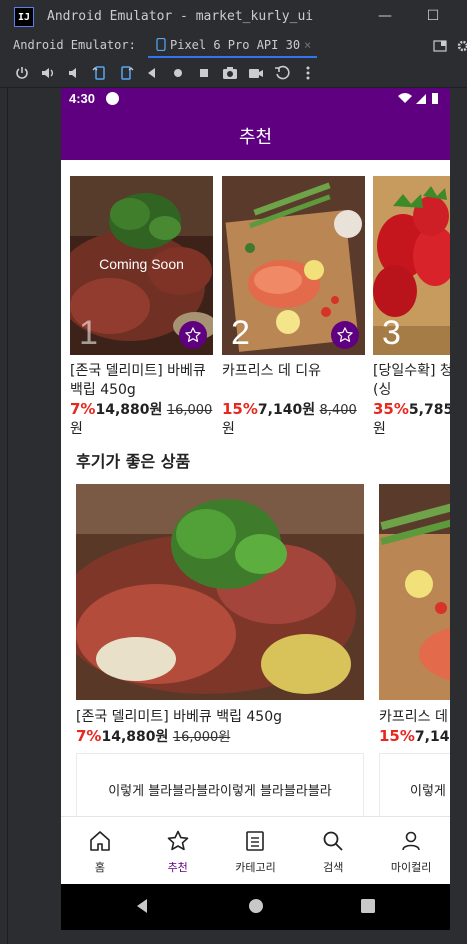 This screenshot has width=467, height=944. I want to click on nav-label: 추천, so click(177, 867).